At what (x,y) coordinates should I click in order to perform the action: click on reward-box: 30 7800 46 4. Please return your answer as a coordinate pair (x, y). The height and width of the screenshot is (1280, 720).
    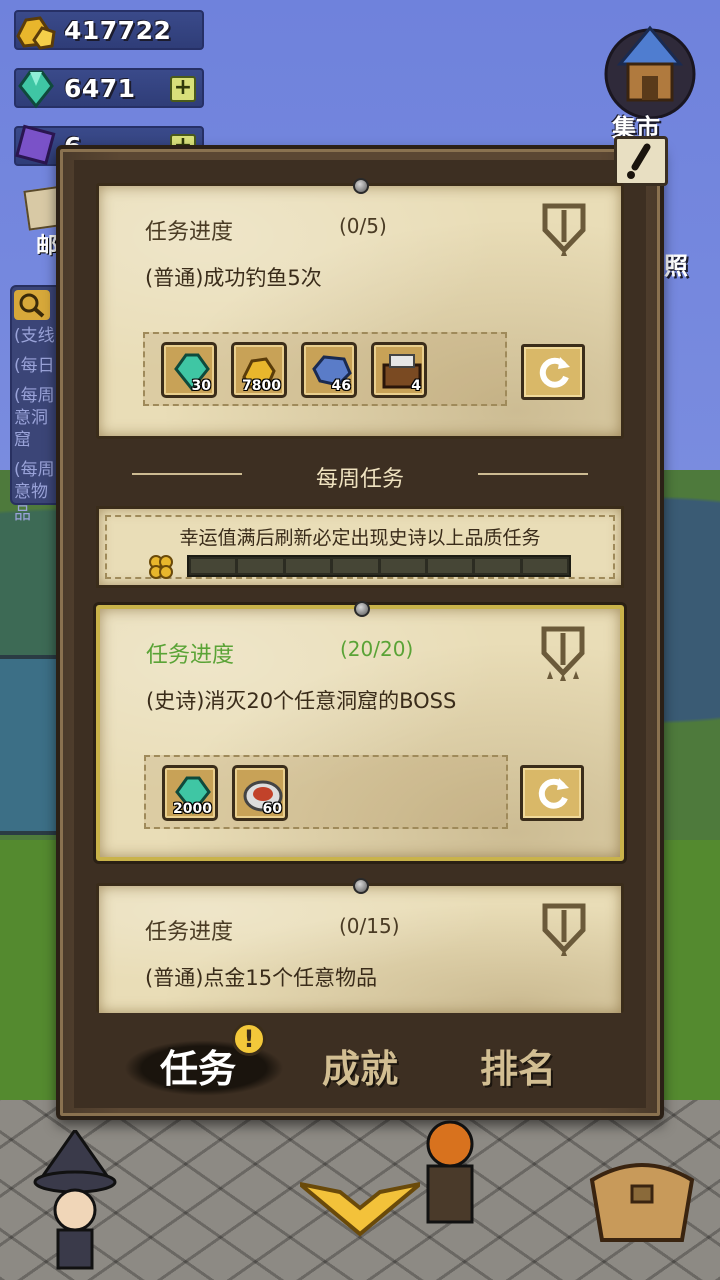
    Looking at the image, I should click on (325, 369).